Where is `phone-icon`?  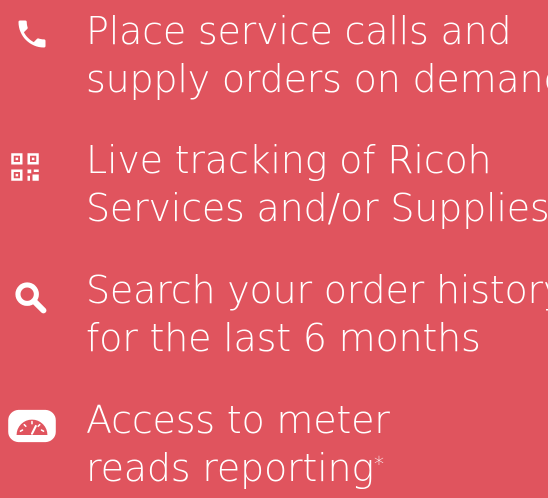
phone-icon is located at coordinates (32, 34).